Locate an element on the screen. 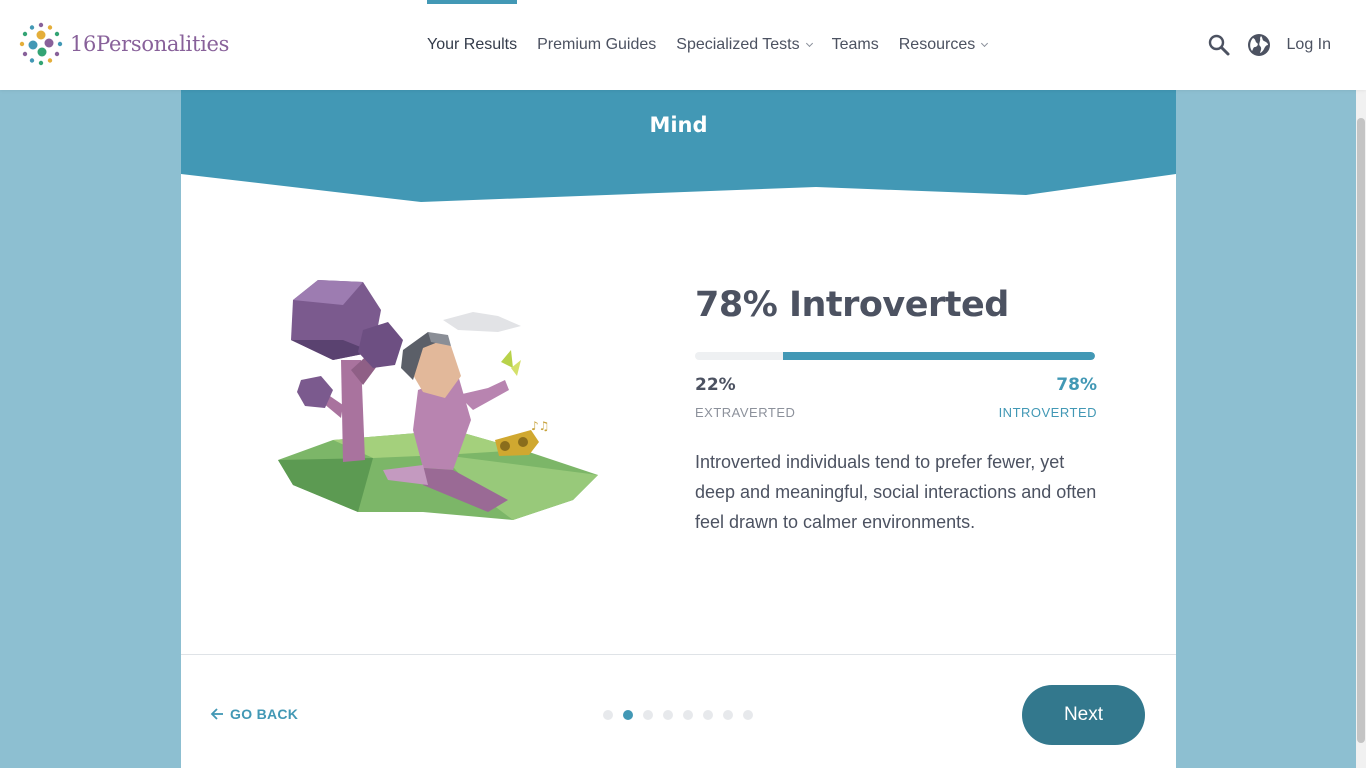  result-title: 78% Introverted is located at coordinates (852, 305).